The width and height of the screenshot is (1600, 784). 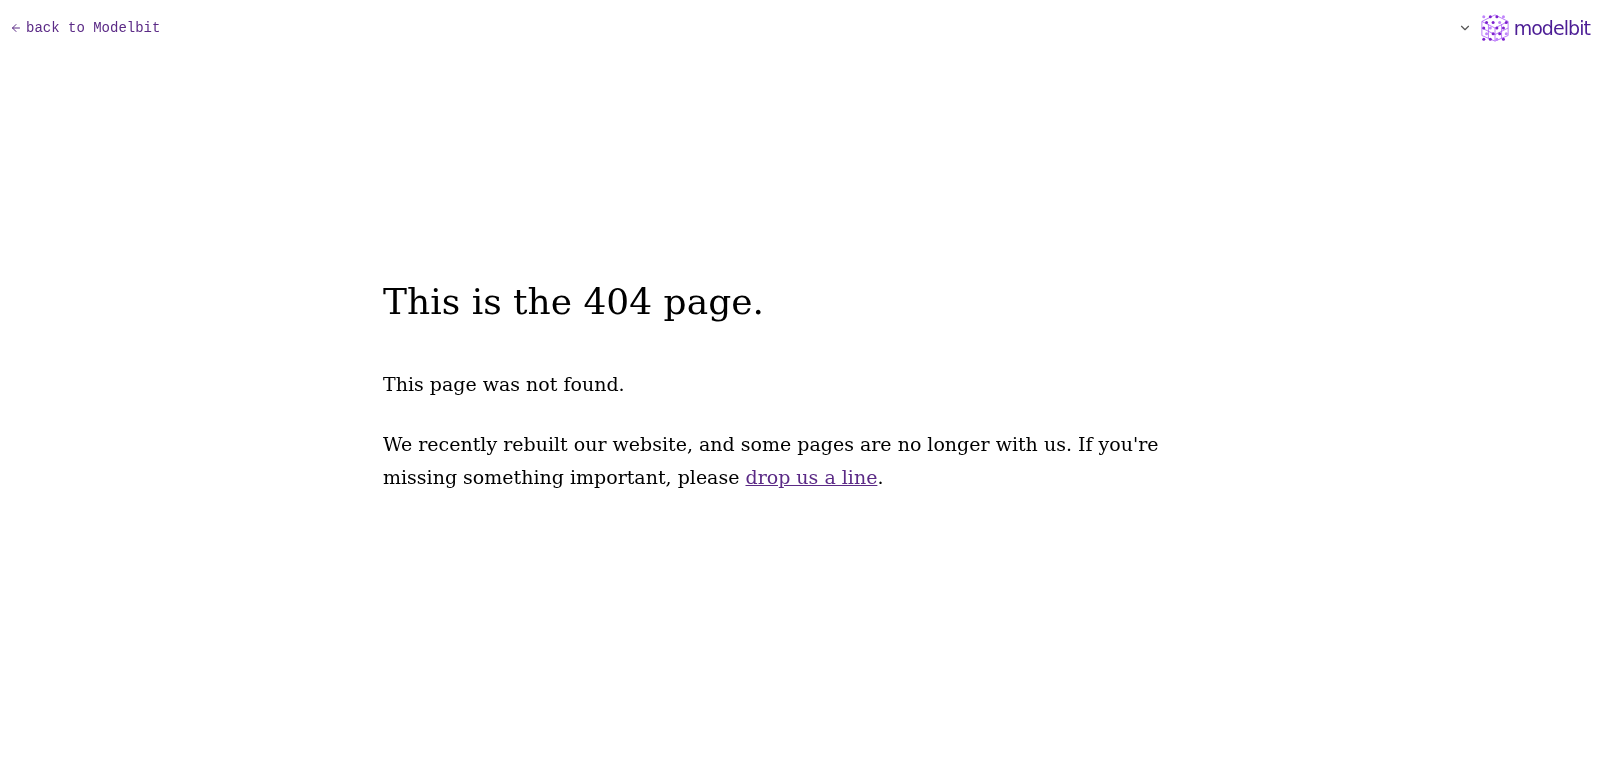 What do you see at coordinates (85, 28) in the screenshot?
I see `back-link: back to Modelbit` at bounding box center [85, 28].